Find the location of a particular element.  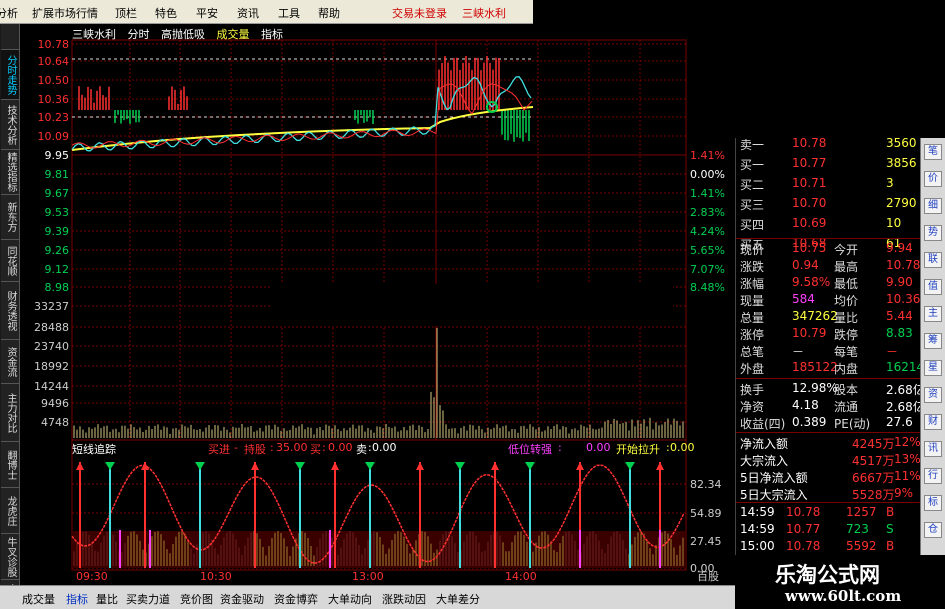

bottom-tab-buy-sell-power: 买卖力道 is located at coordinates (148, 599).